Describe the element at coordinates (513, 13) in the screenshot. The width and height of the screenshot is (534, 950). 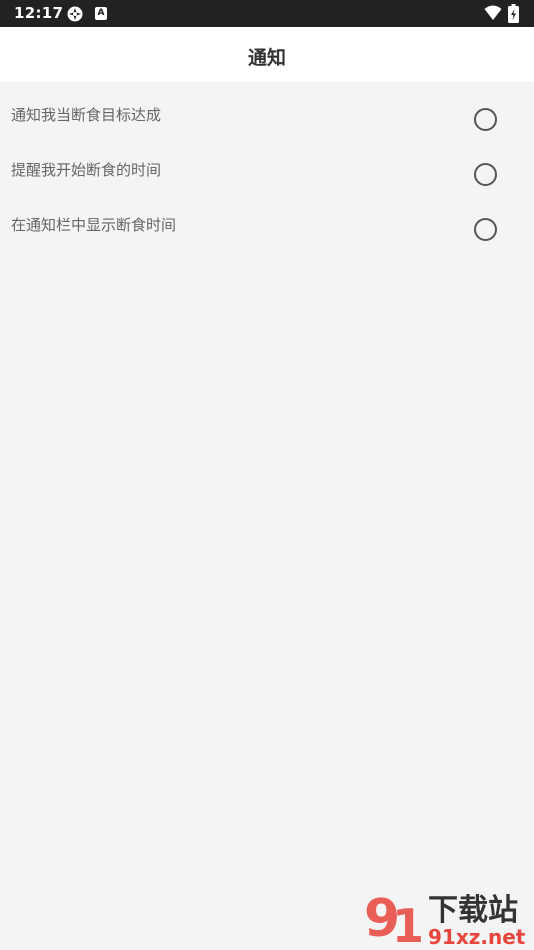
I see `battery-charging-icon` at that location.